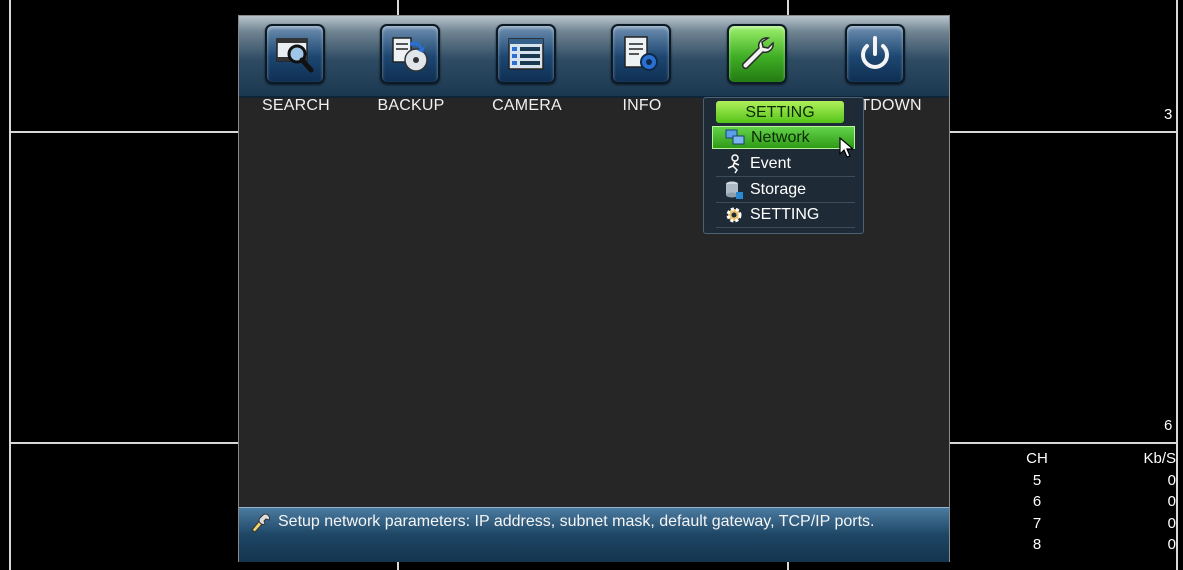  I want to click on grid-line-vertical-center-right-bottom, so click(788, 566).